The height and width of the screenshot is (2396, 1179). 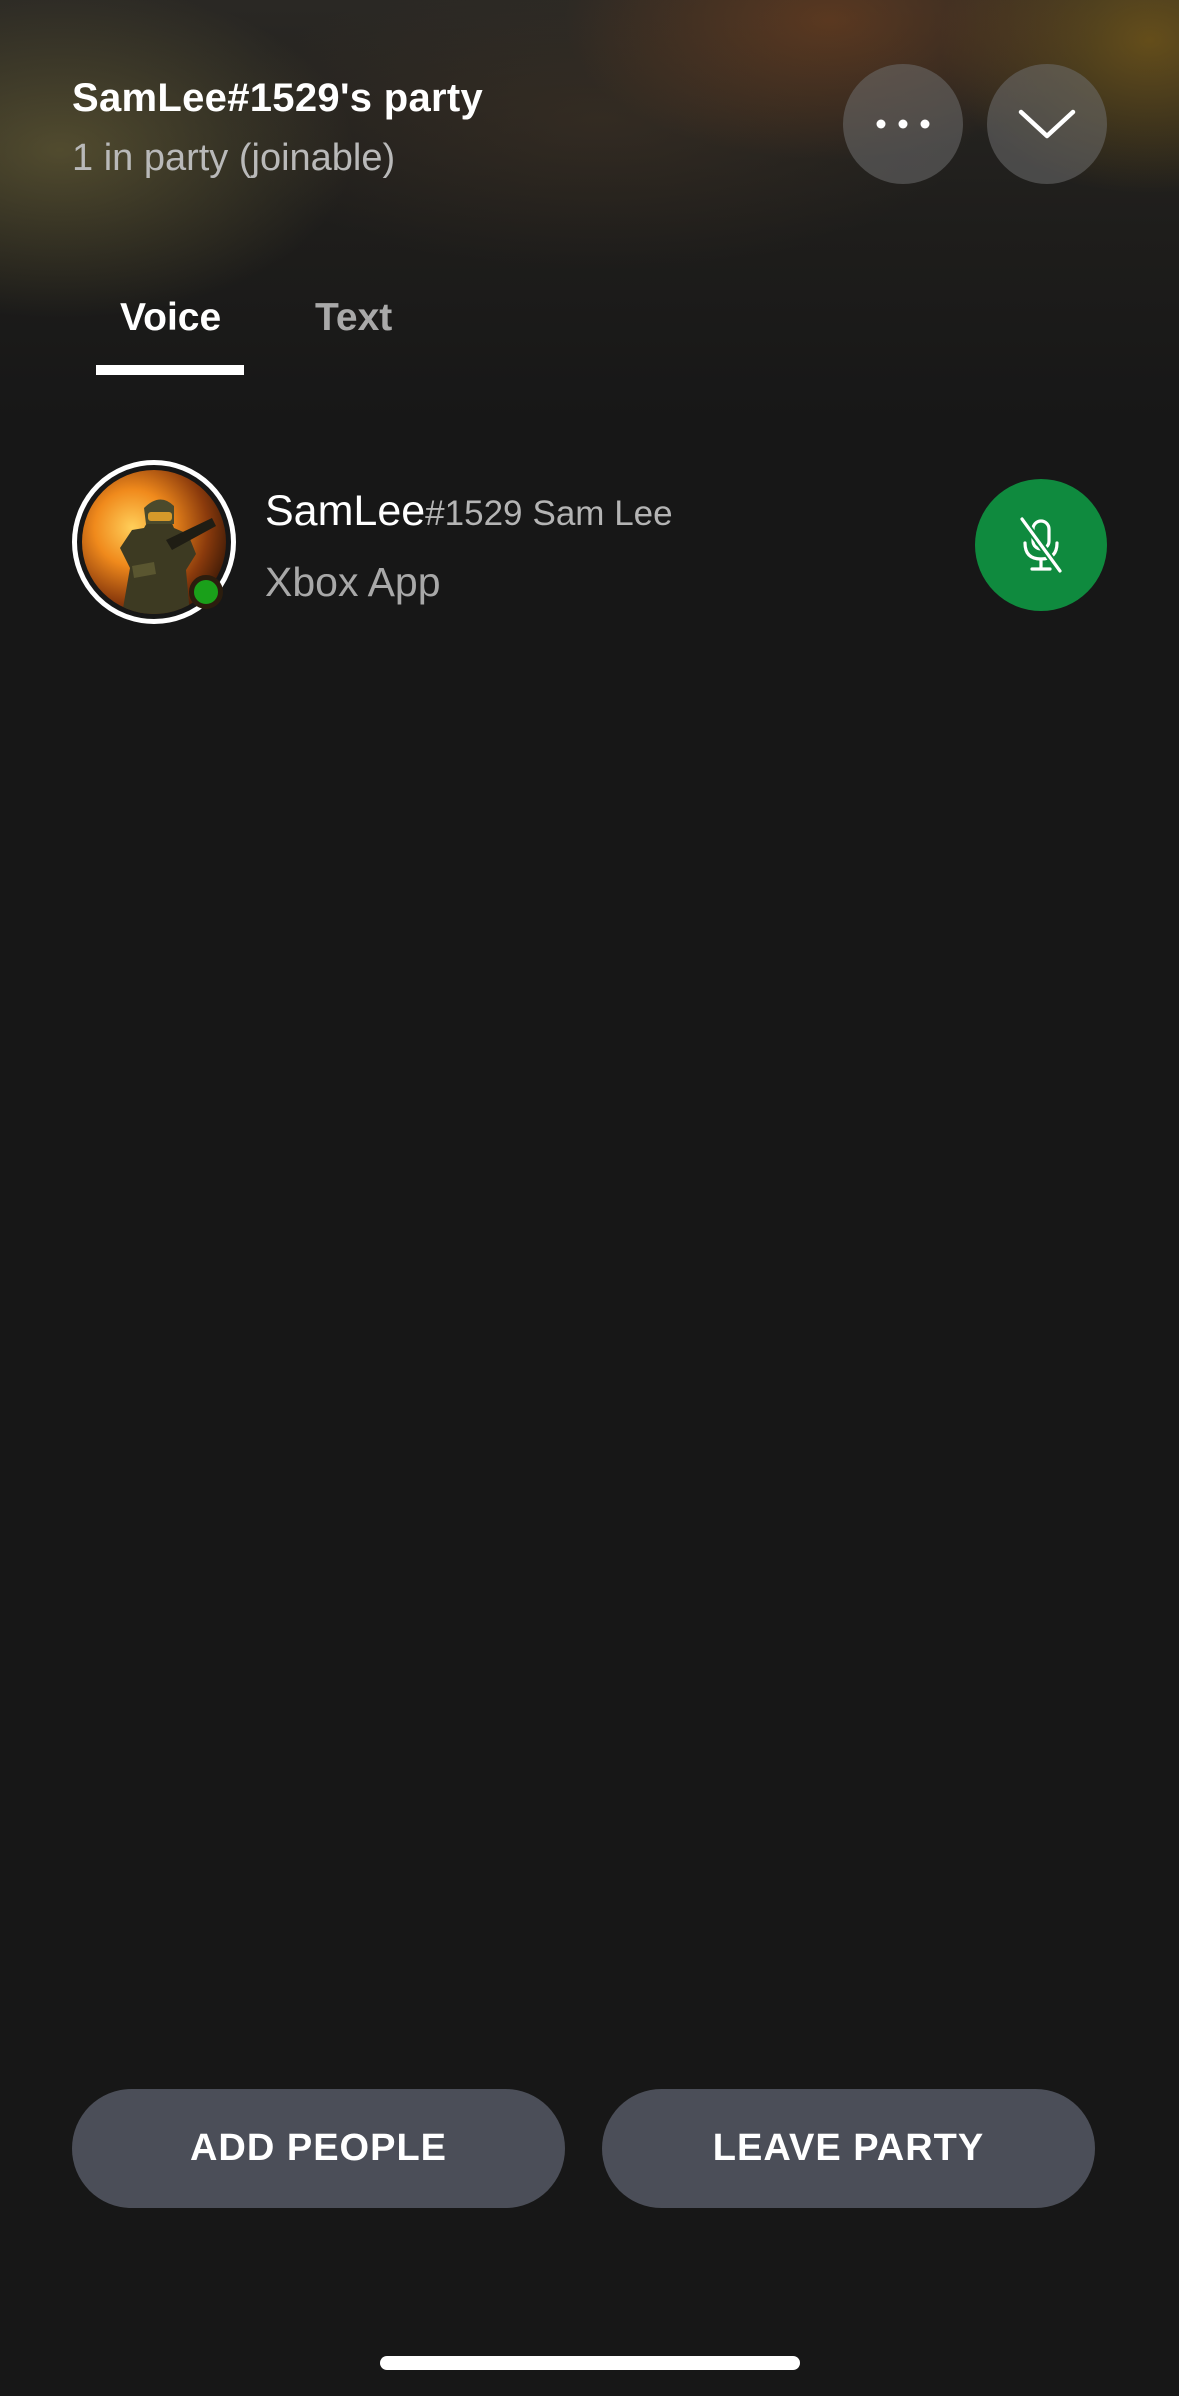 I want to click on tab-voice: Voice, so click(x=170, y=318).